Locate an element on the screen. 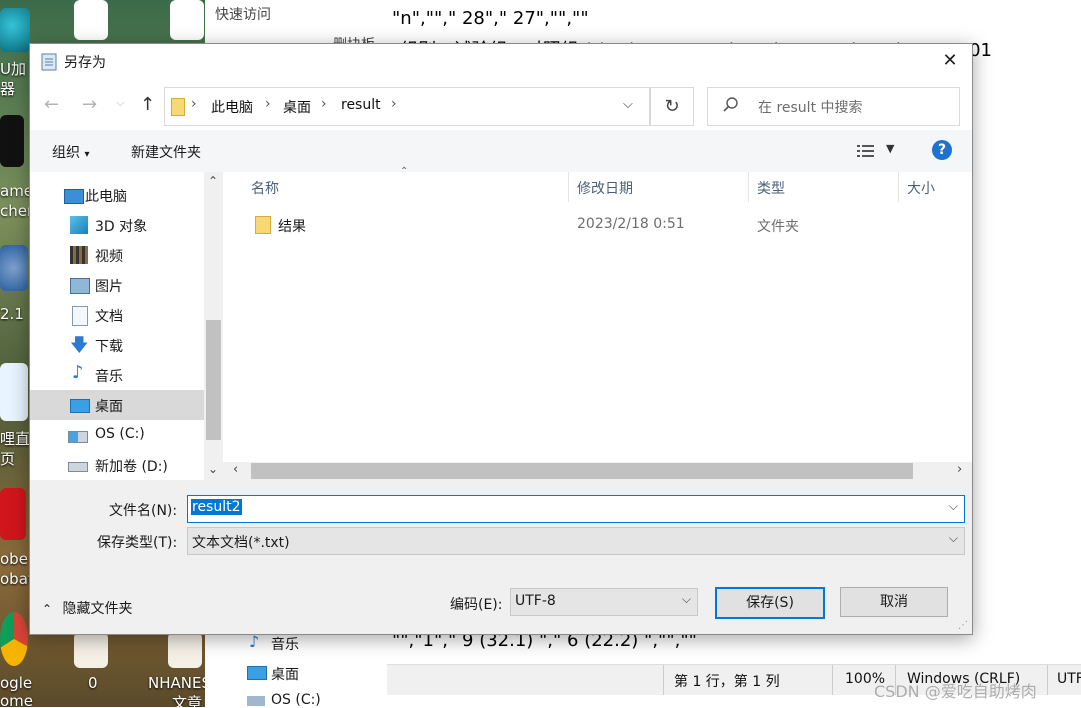 The image size is (1081, 708). nav-item-label: 新加卷 (D:) is located at coordinates (131, 467).